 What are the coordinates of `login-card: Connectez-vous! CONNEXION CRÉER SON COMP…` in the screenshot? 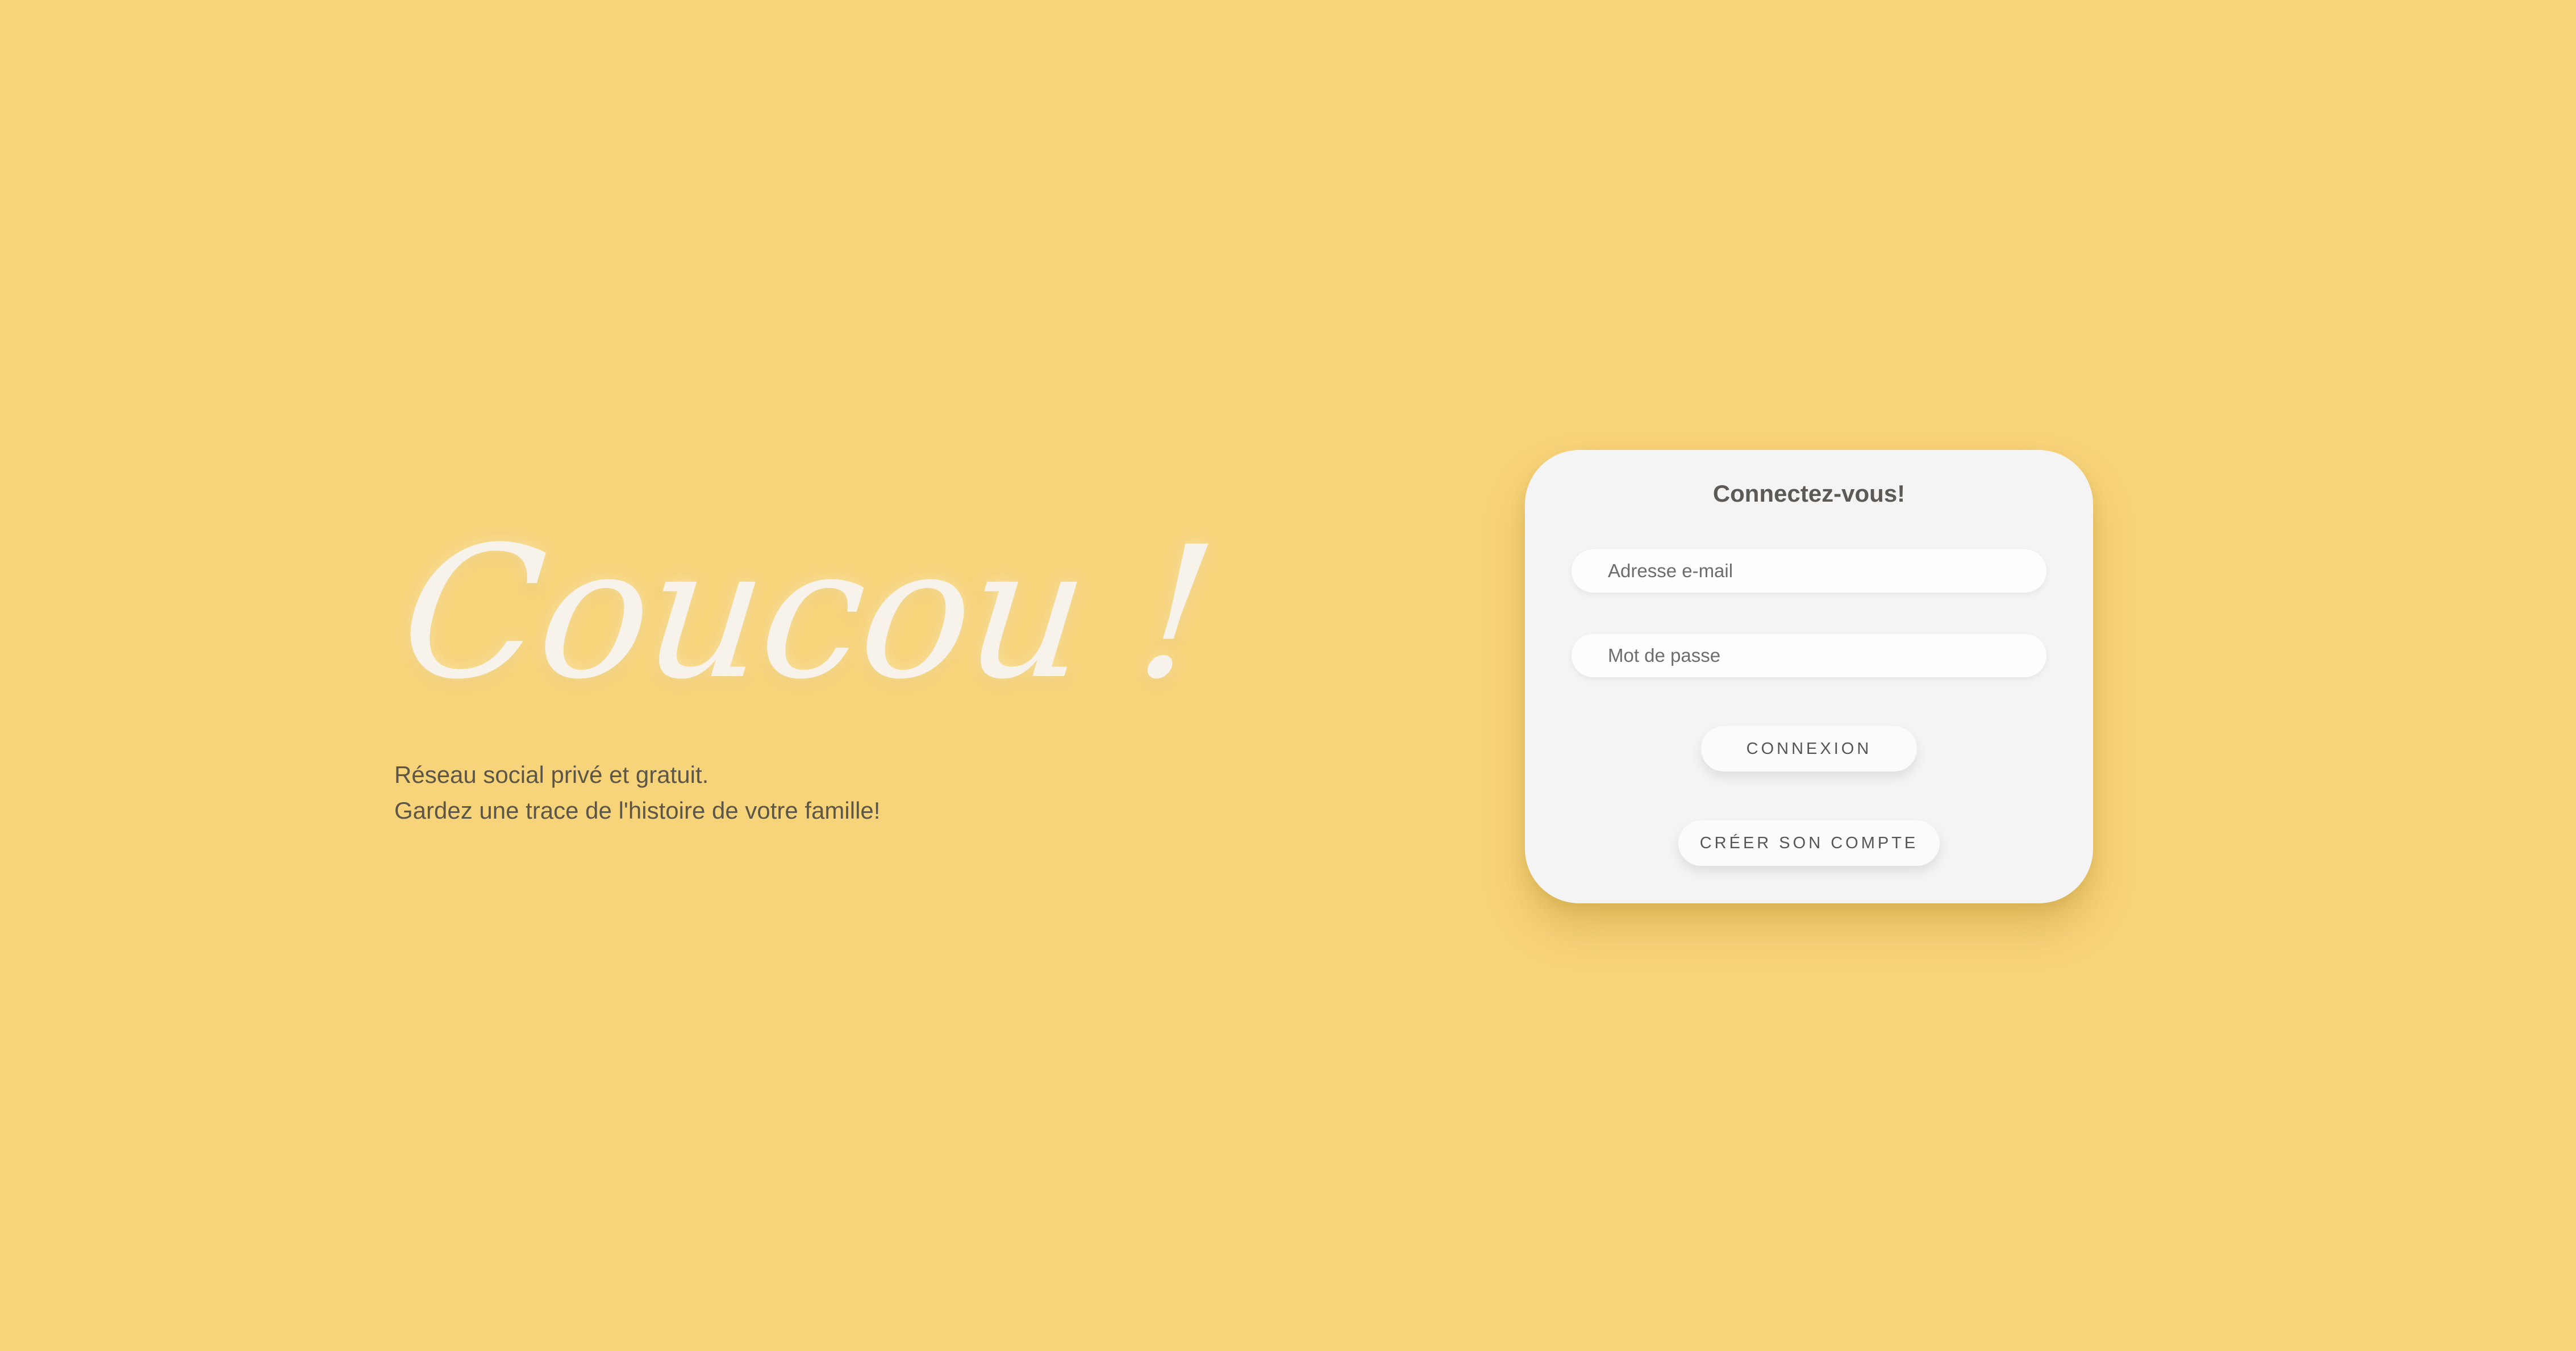 It's located at (1809, 677).